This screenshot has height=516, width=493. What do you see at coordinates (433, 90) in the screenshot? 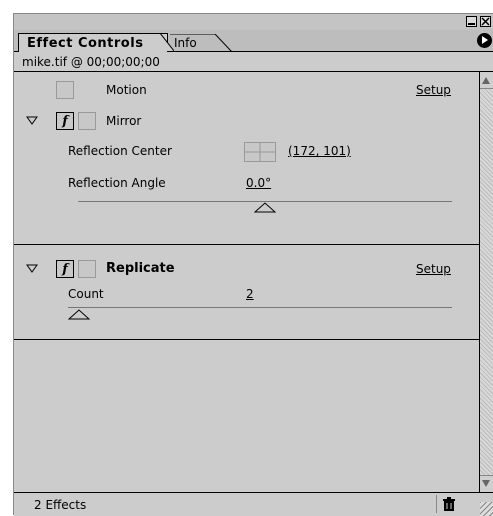
I see `motion-setup-link: Setup` at bounding box center [433, 90].